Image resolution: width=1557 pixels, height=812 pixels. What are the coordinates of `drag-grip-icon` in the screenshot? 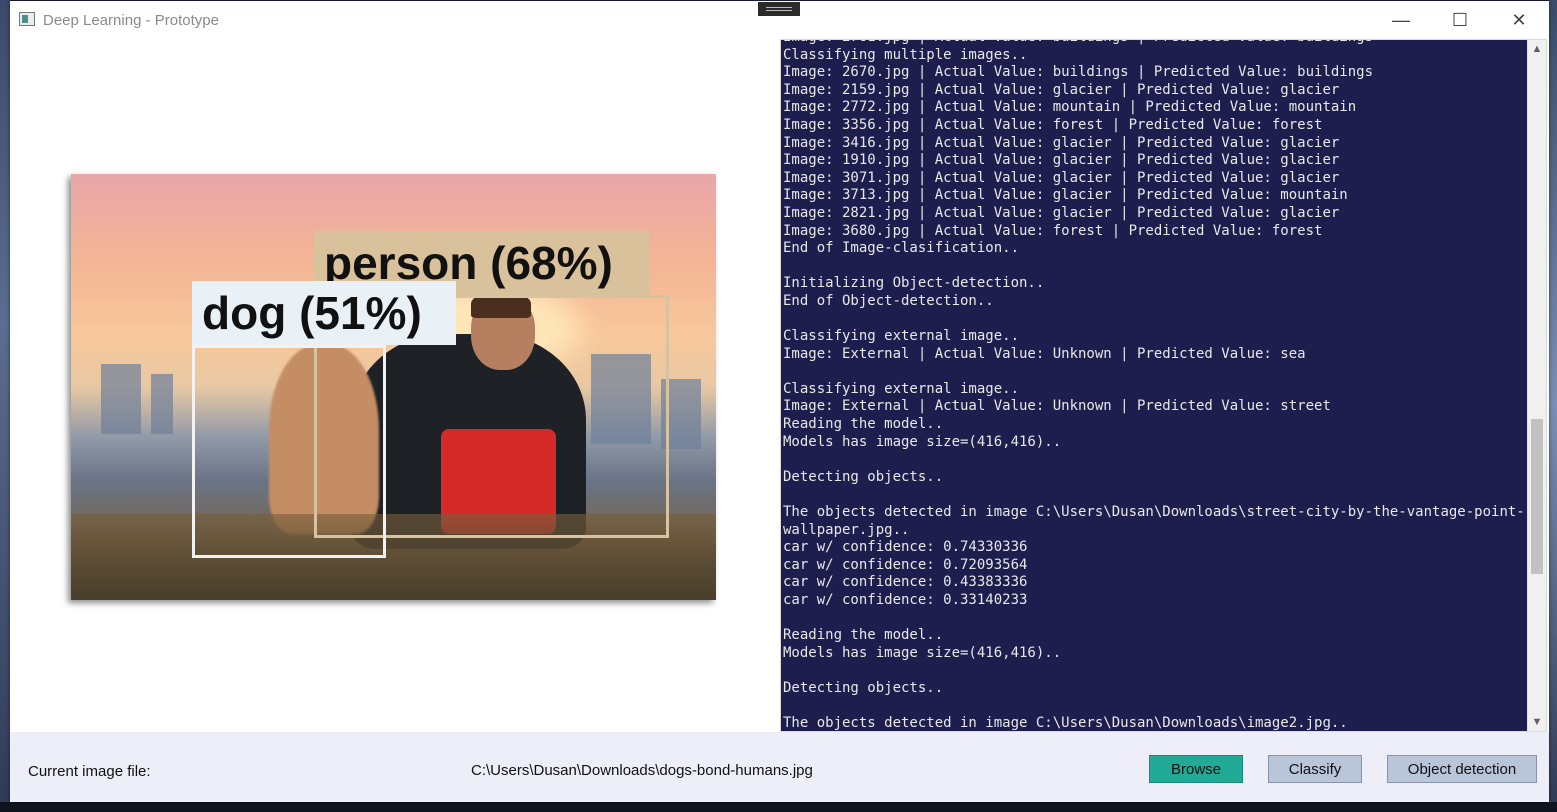 It's located at (779, 9).